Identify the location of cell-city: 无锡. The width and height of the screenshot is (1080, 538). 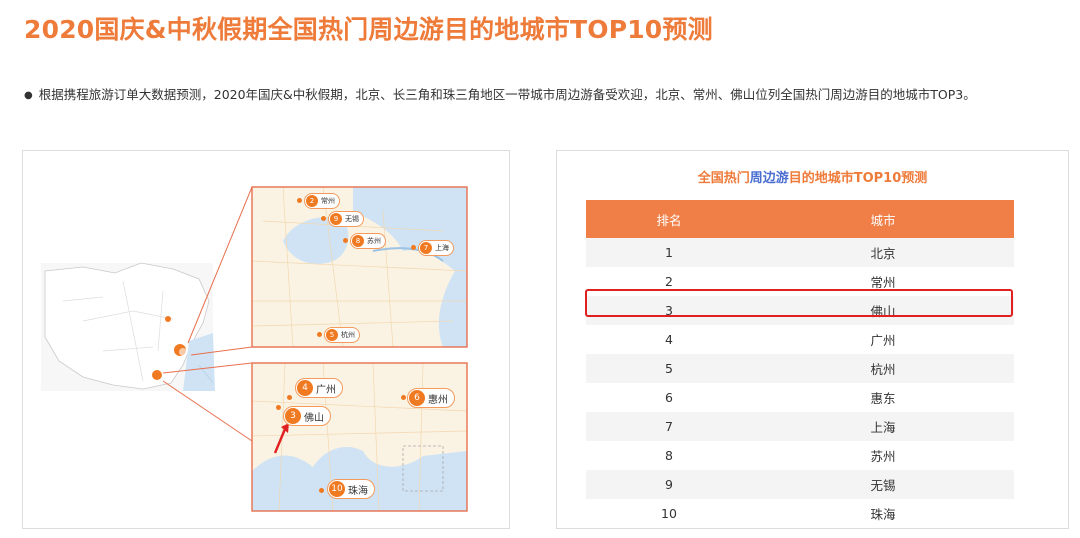
(883, 484).